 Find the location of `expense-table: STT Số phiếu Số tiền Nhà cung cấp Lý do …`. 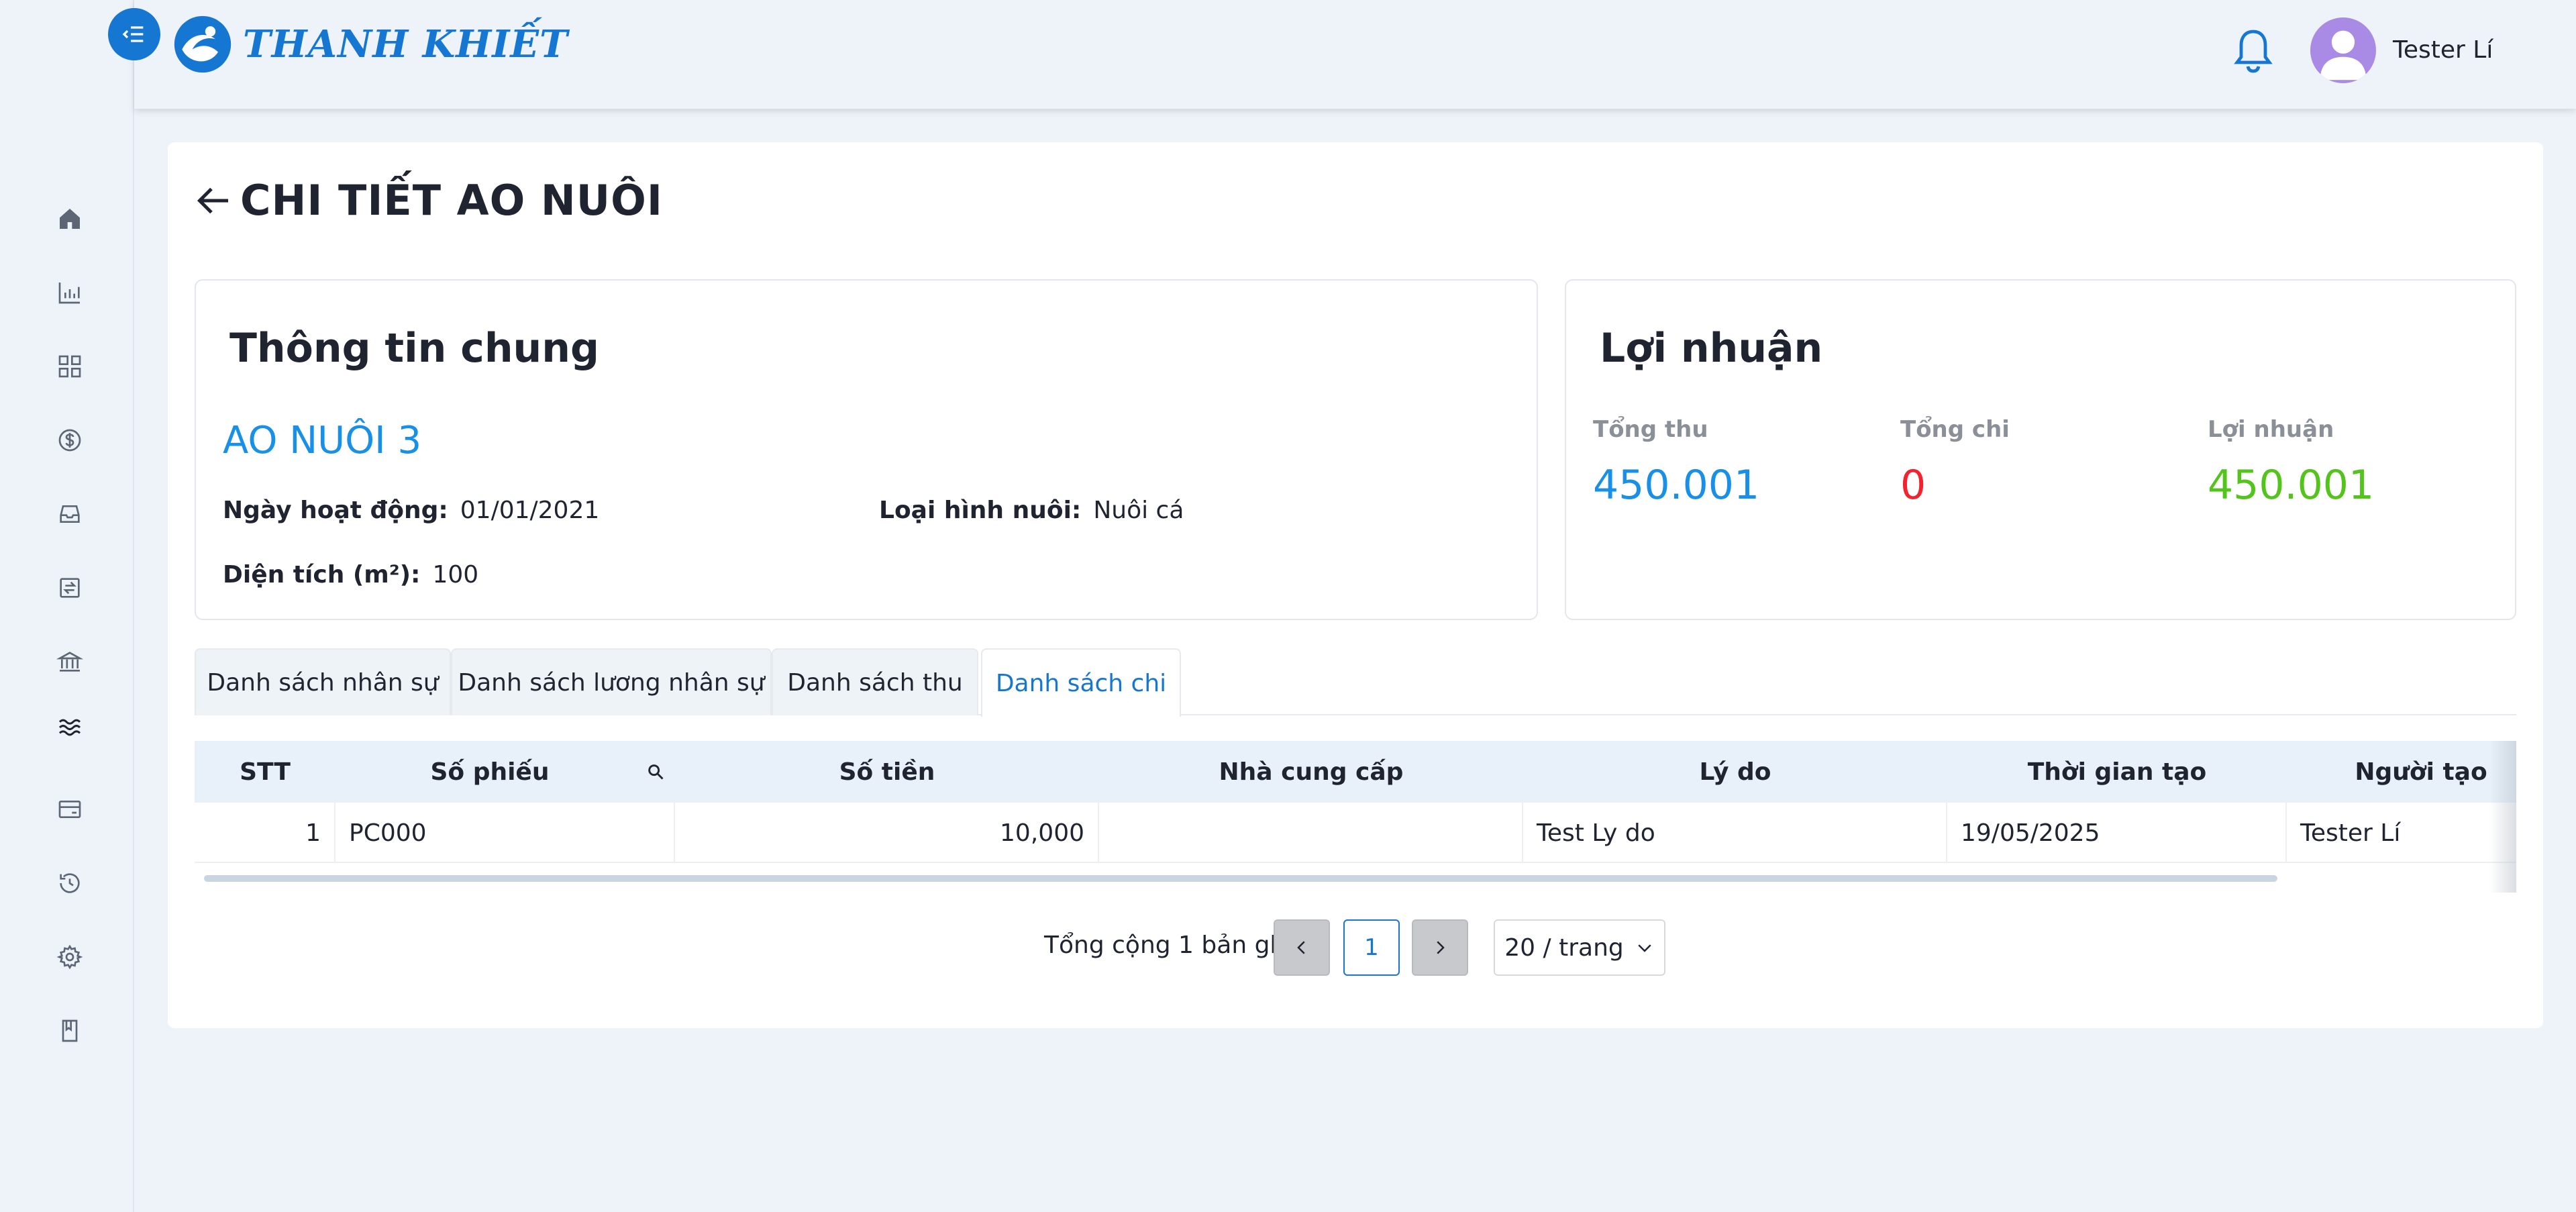

expense-table: STT Số phiếu Số tiền Nhà cung cấp Lý do … is located at coordinates (1355, 817).